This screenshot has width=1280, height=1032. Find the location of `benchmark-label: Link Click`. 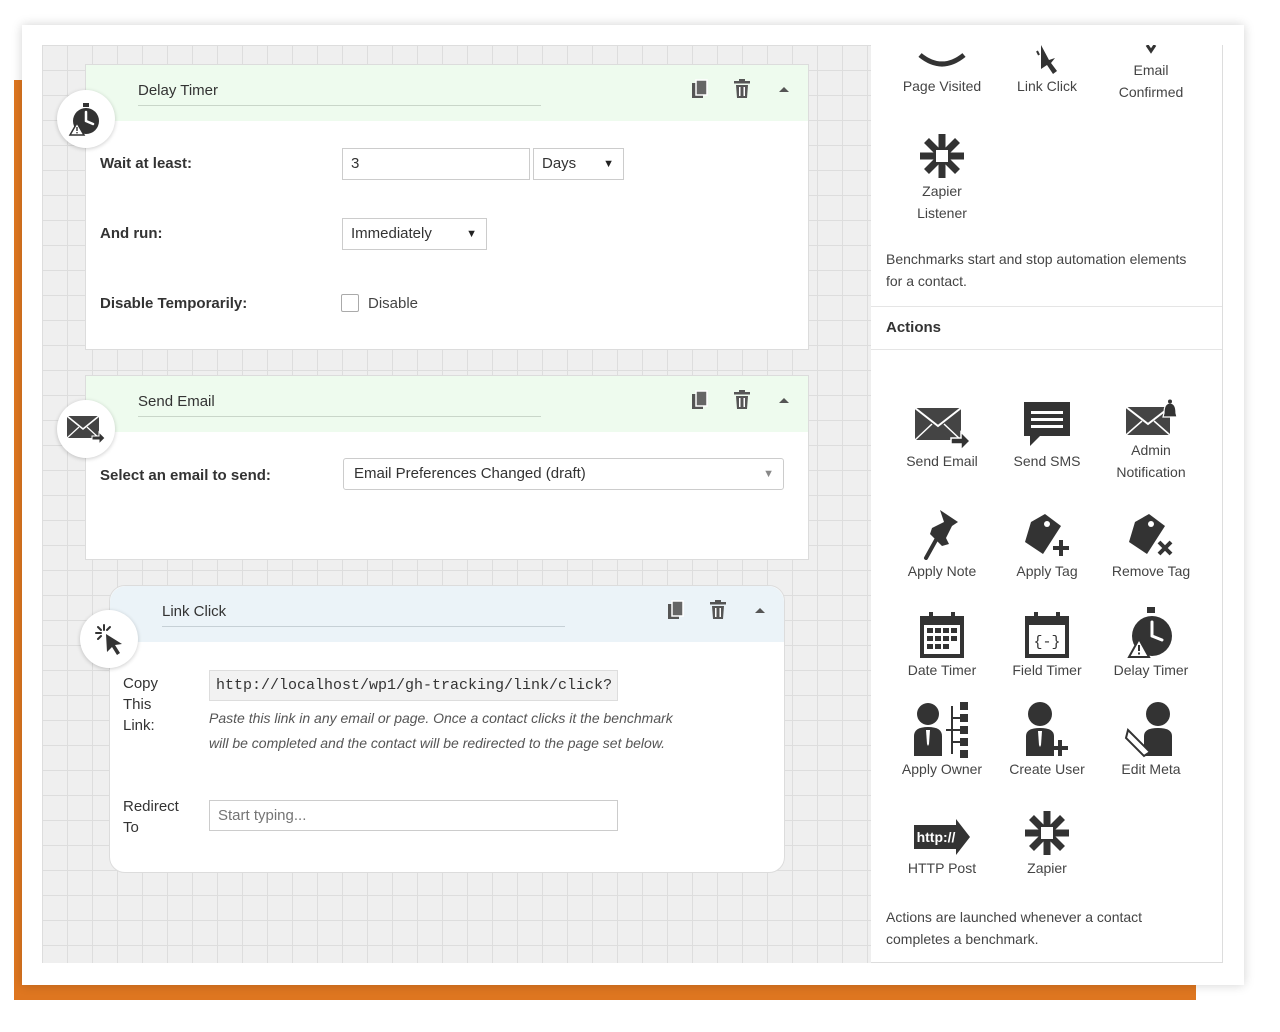

benchmark-label: Link Click is located at coordinates (1047, 86).